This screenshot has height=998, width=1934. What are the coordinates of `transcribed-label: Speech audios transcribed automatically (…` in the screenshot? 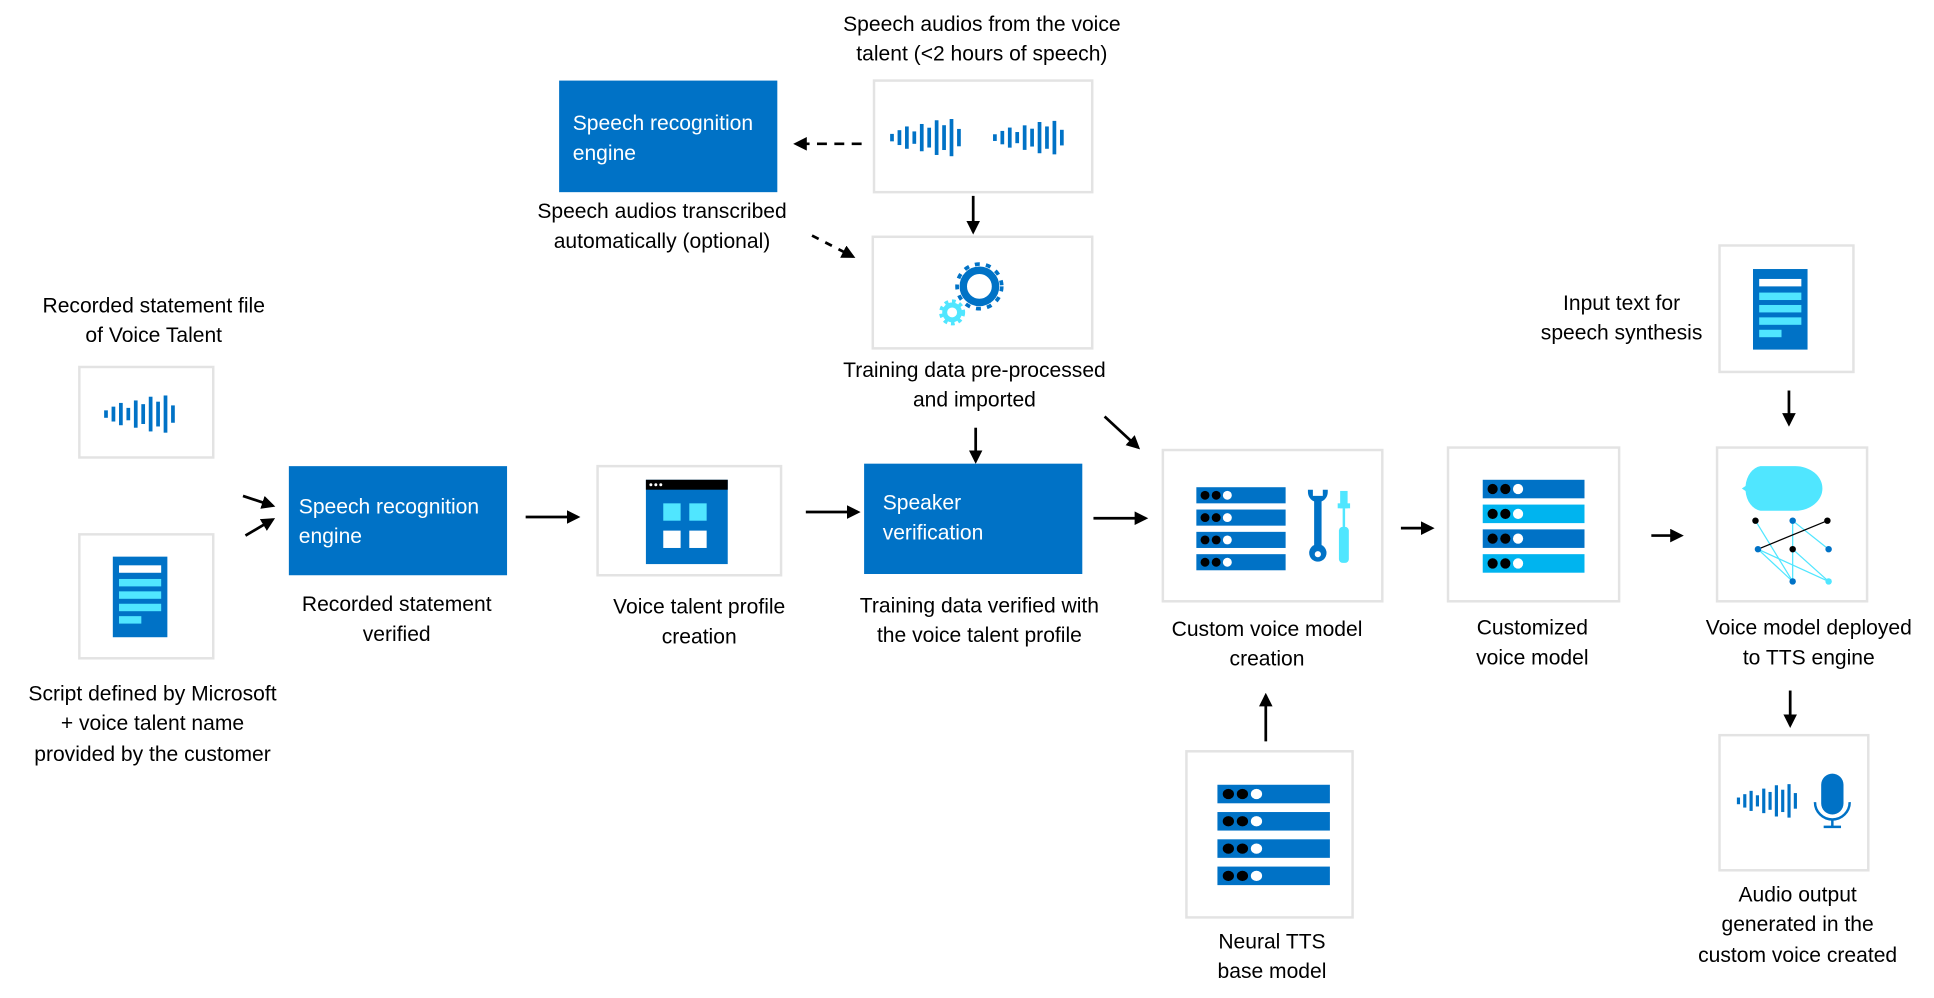 It's located at (661, 226).